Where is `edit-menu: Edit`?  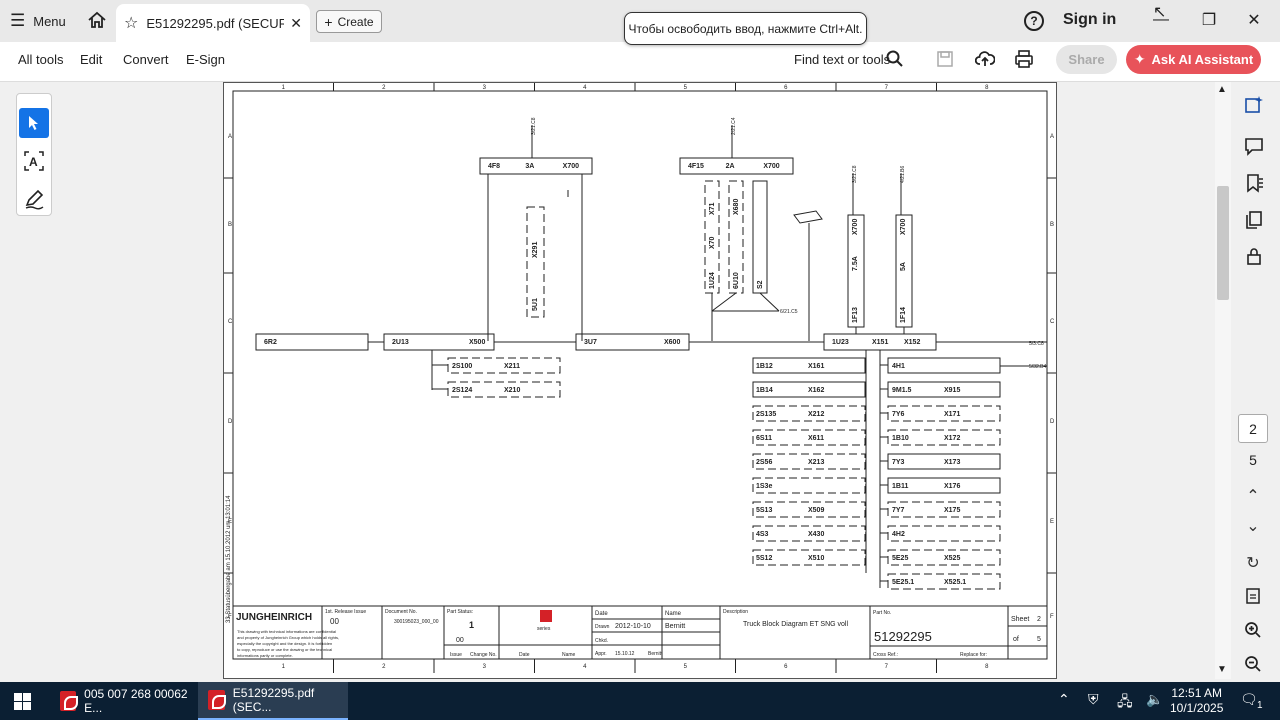 edit-menu: Edit is located at coordinates (91, 59).